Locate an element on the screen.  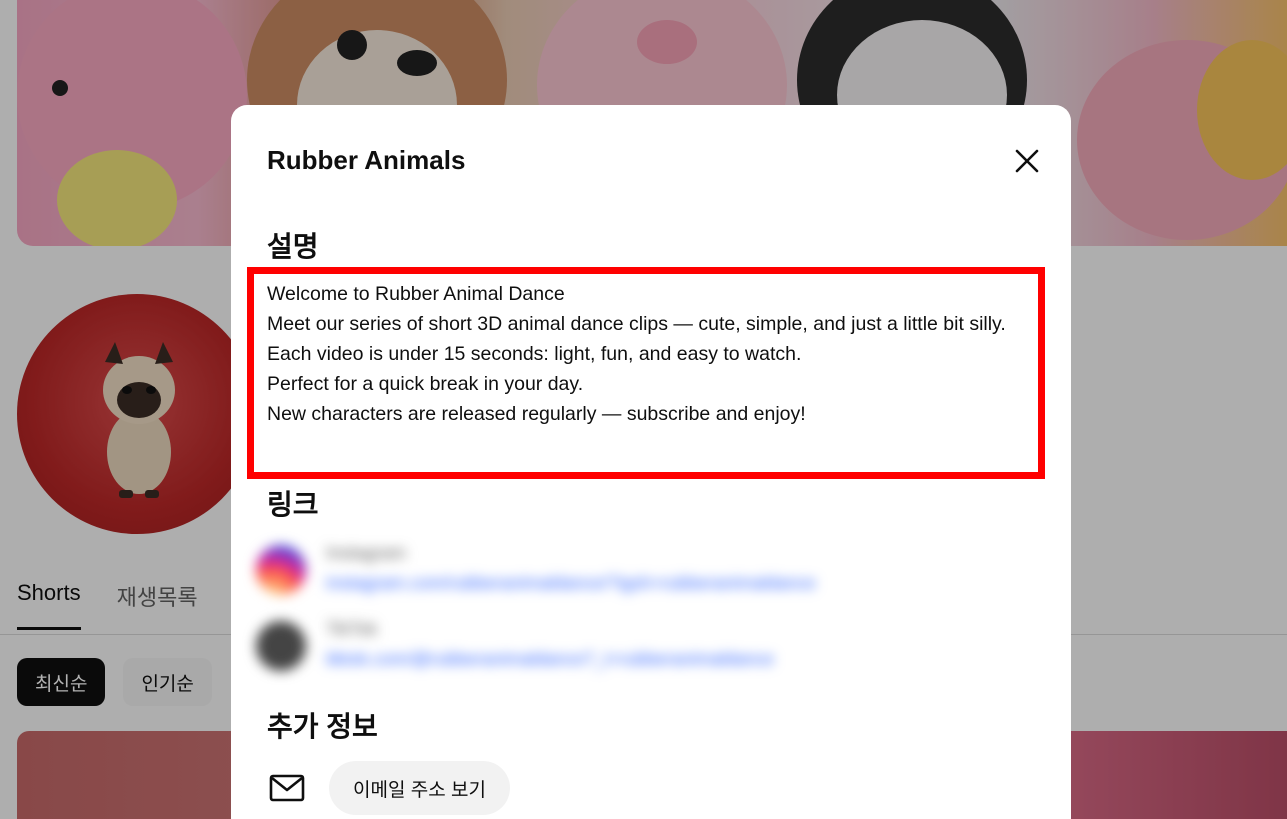
tiktok-icon is located at coordinates (281, 646).